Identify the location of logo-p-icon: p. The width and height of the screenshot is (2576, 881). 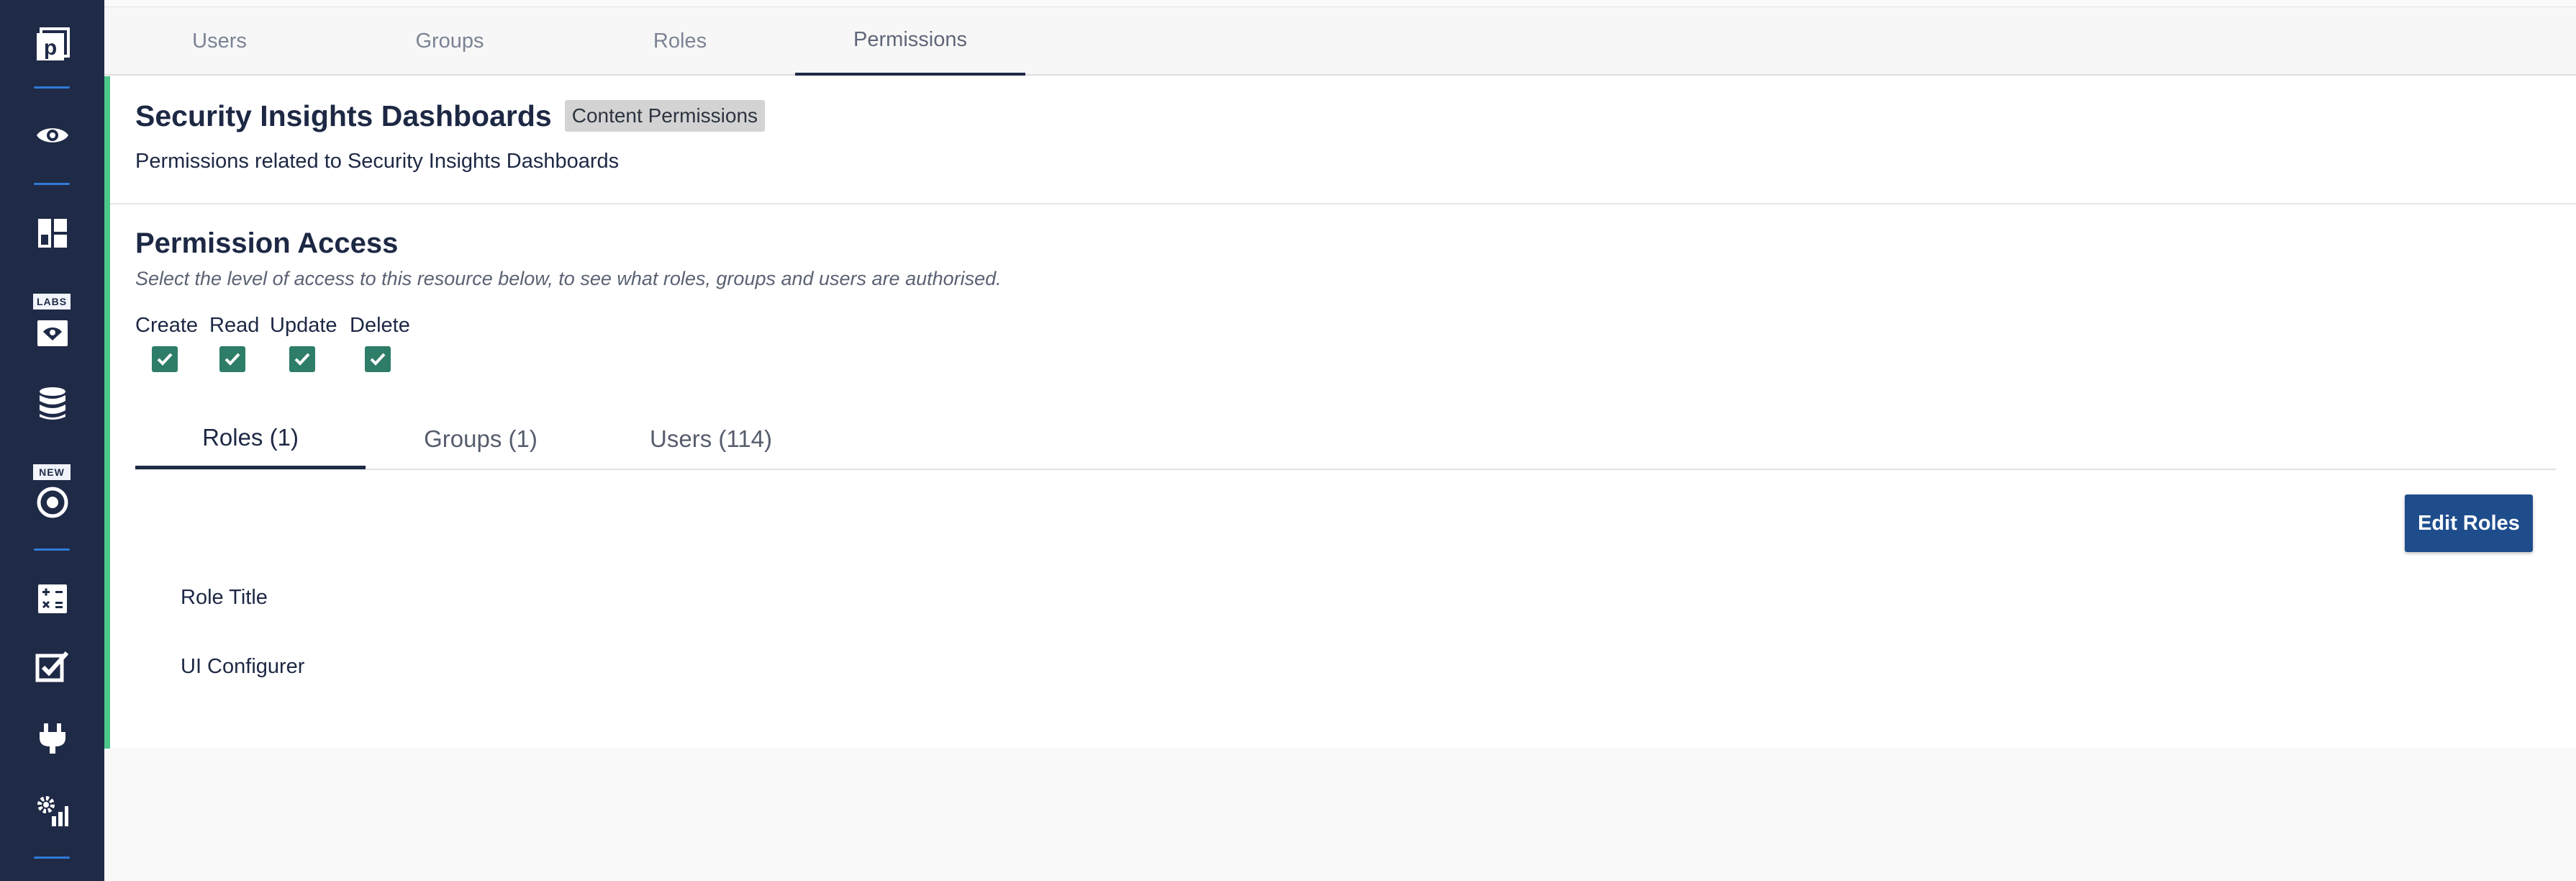
(52, 45).